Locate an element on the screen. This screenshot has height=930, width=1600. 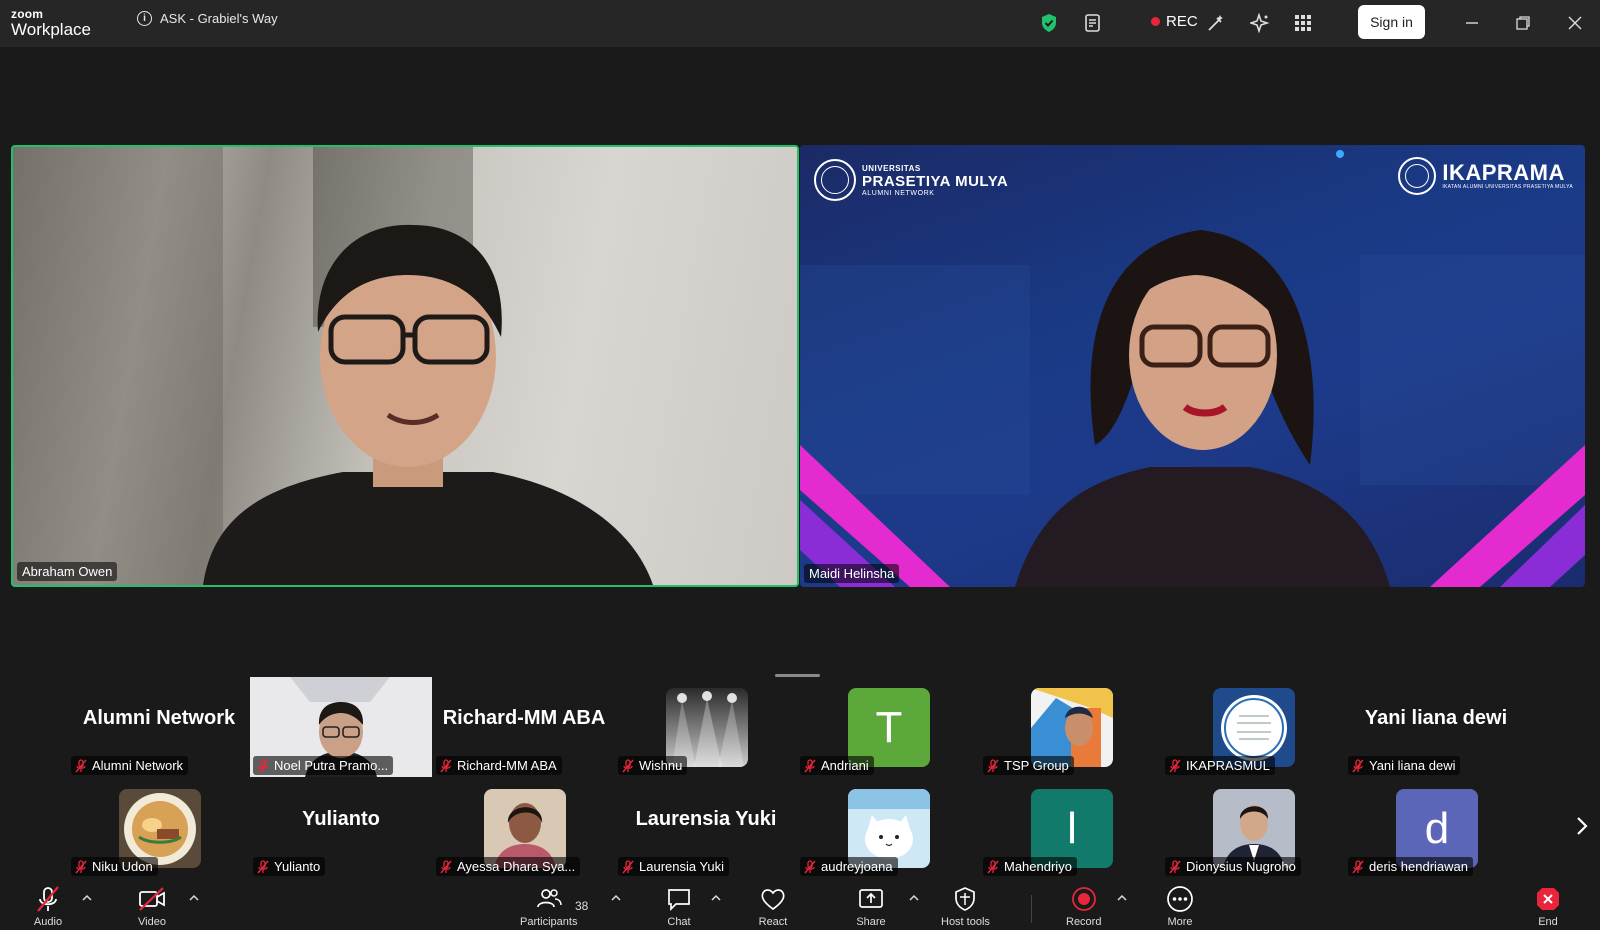
participant-label: IKAPRASMUL is located at coordinates (1220, 765).